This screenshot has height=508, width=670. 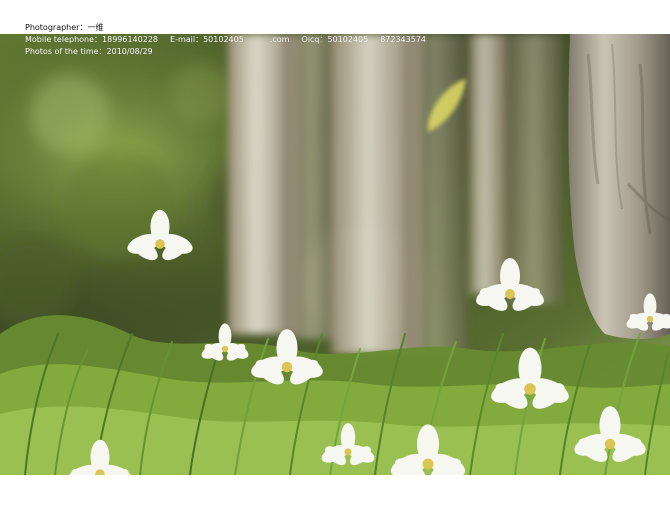 I want to click on bottom-bar, so click(x=335, y=491).